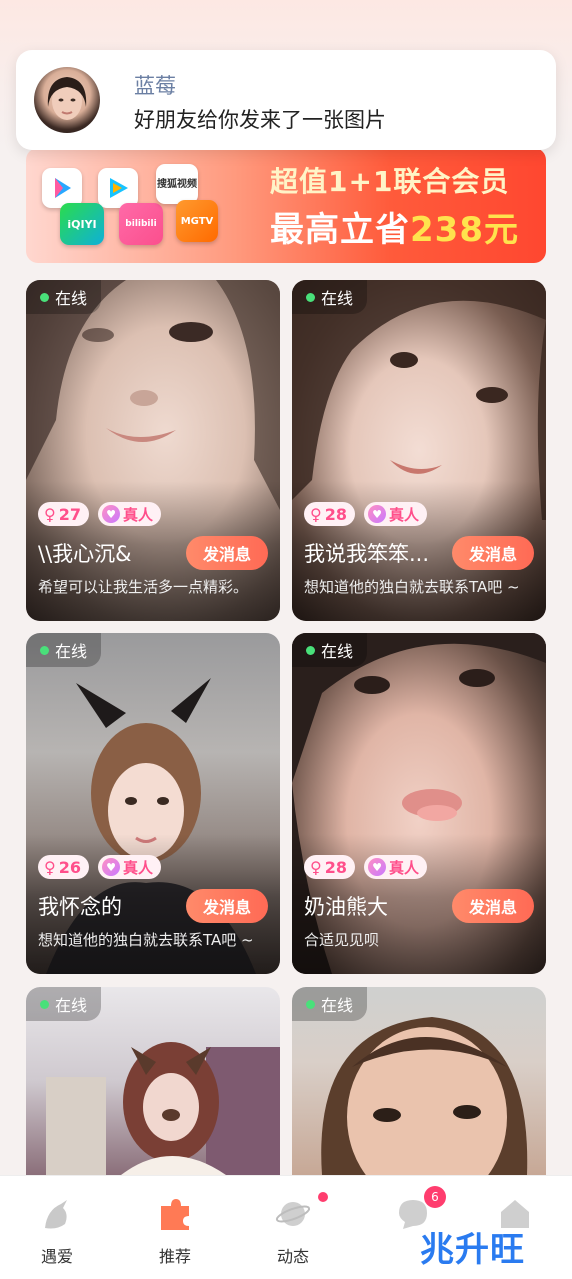  I want to click on unread-count-badge: 6, so click(435, 1197).